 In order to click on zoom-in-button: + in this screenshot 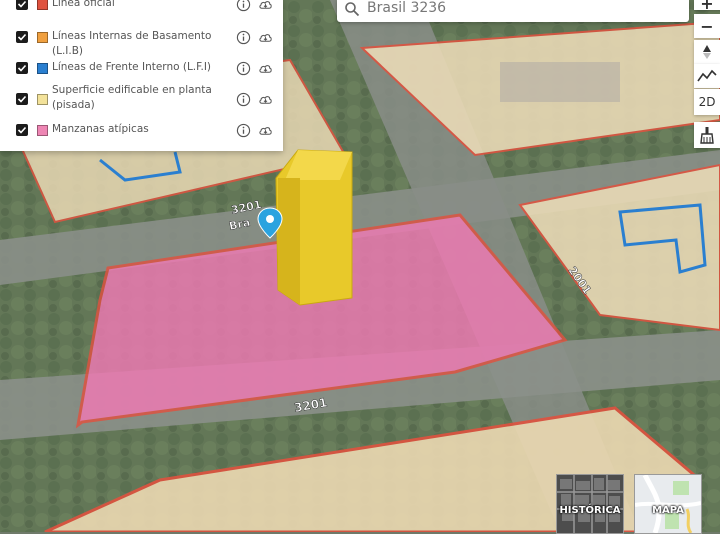, I will do `click(707, 5)`.